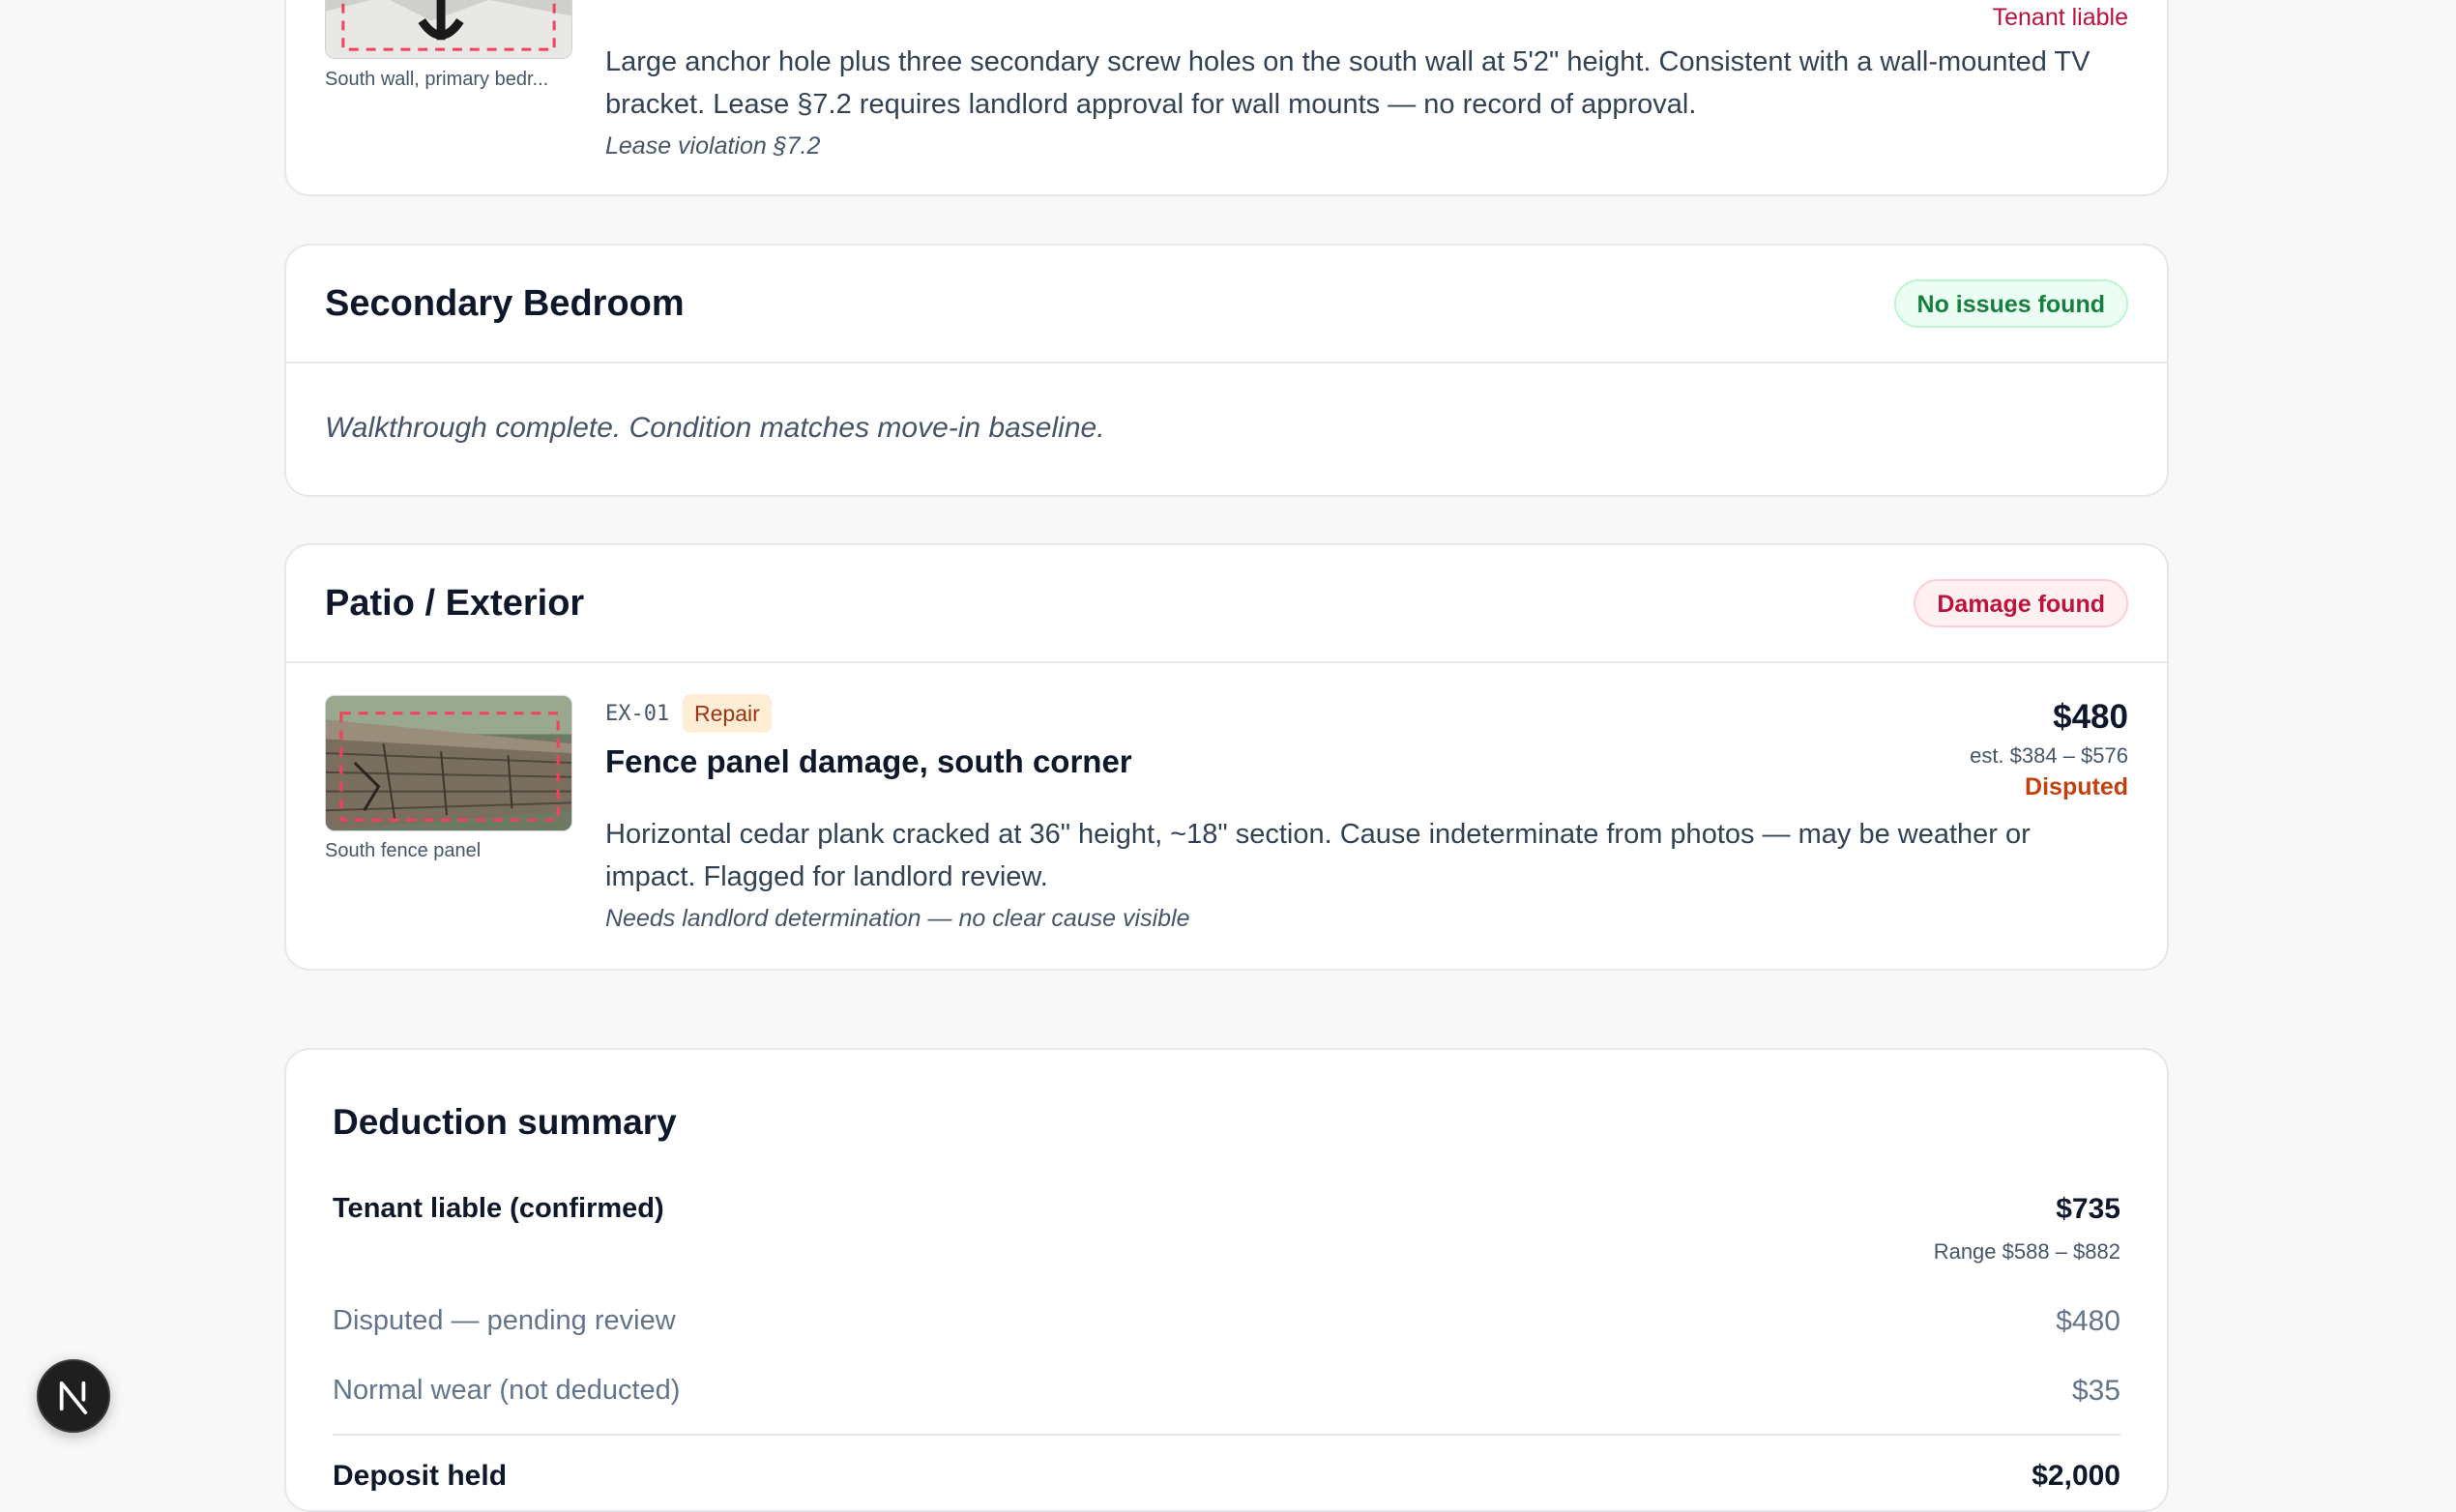  I want to click on item-estimate: est. $384 – $576, so click(2049, 755).